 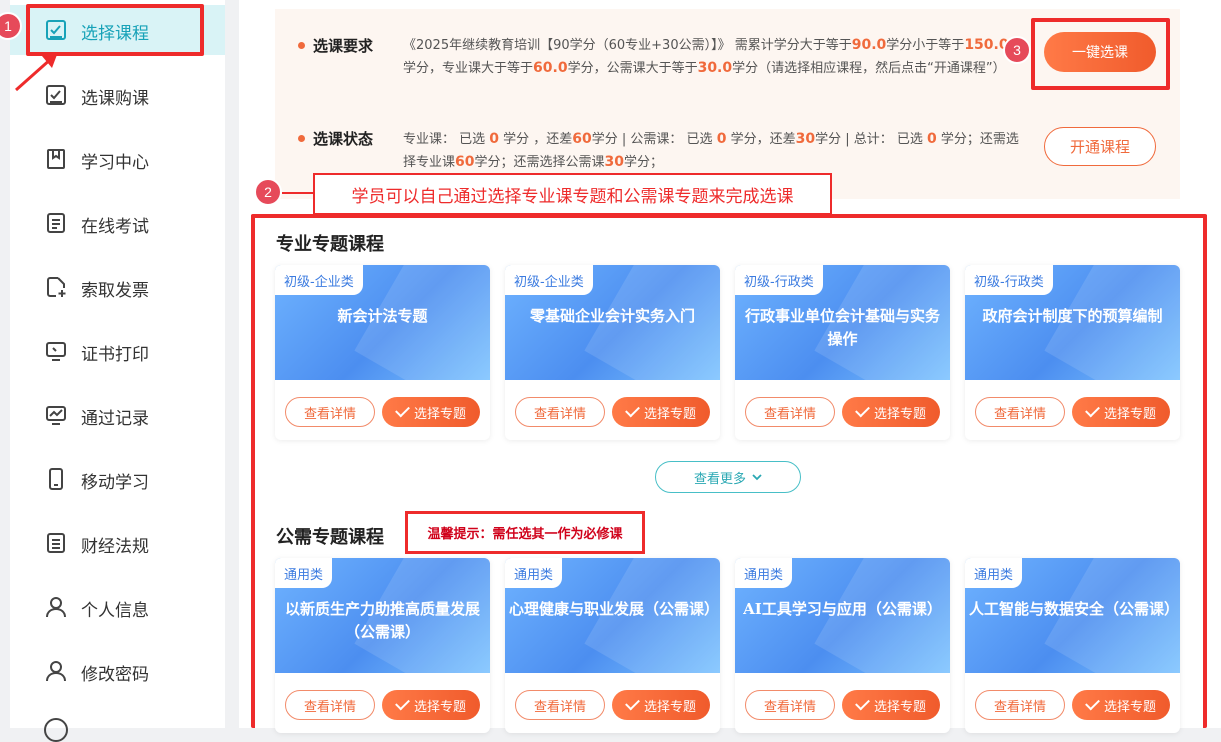 I want to click on sidebar-item-label: 修改密码, so click(x=115, y=675).